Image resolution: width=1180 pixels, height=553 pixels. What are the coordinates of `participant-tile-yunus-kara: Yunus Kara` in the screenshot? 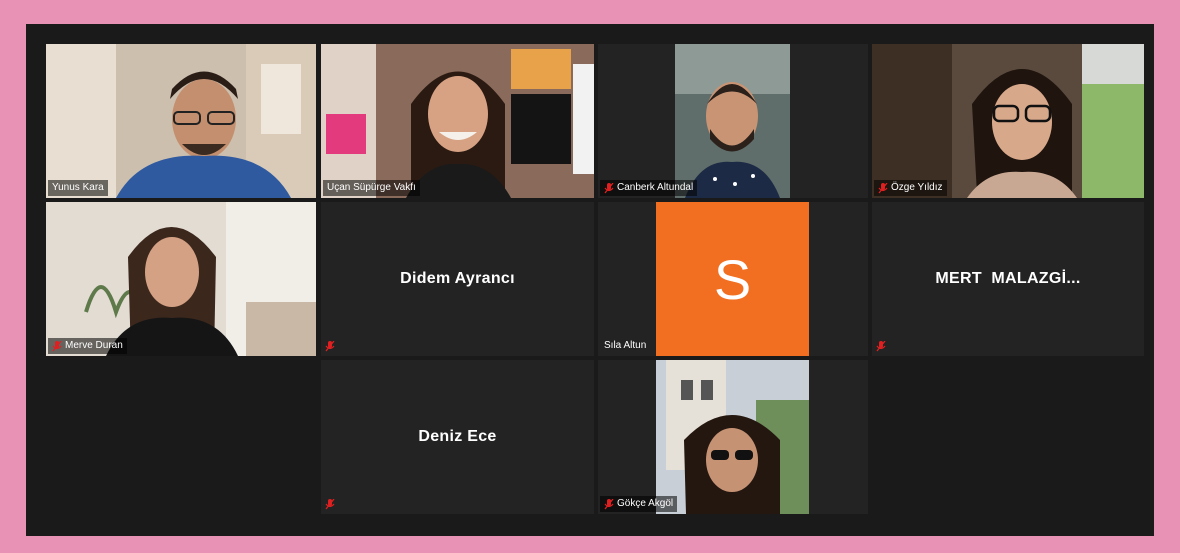 It's located at (181, 121).